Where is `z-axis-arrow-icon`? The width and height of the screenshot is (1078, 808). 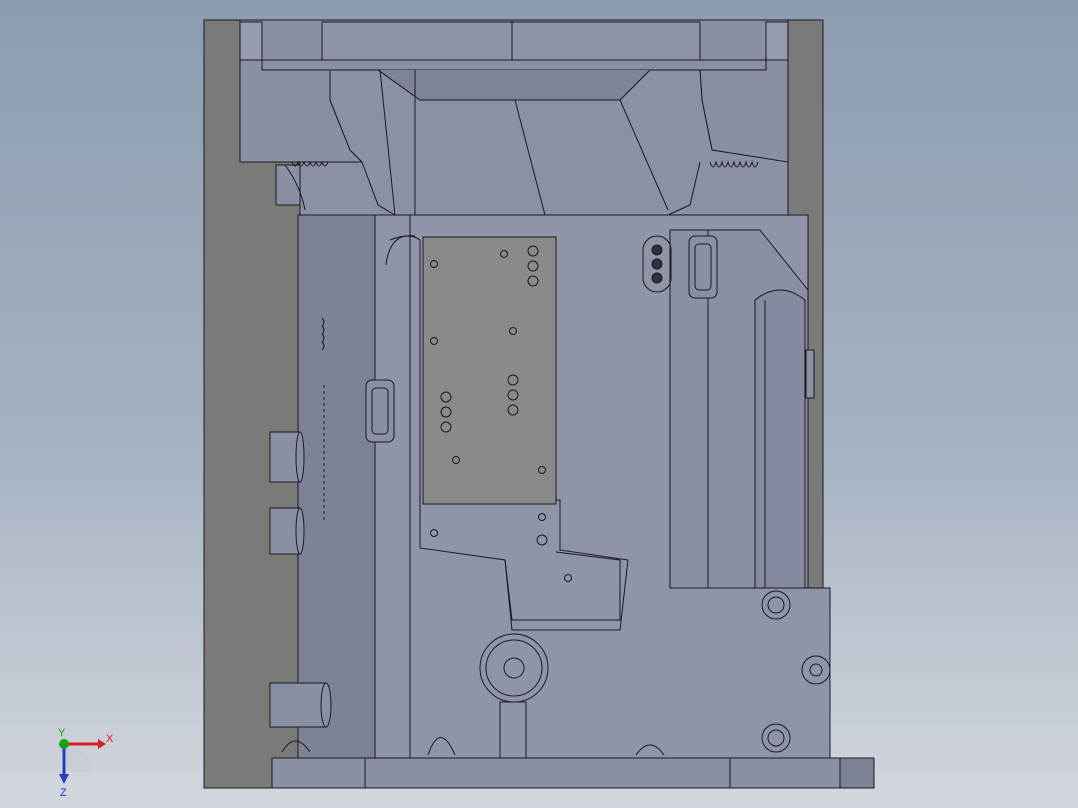
z-axis-arrow-icon is located at coordinates (64, 779).